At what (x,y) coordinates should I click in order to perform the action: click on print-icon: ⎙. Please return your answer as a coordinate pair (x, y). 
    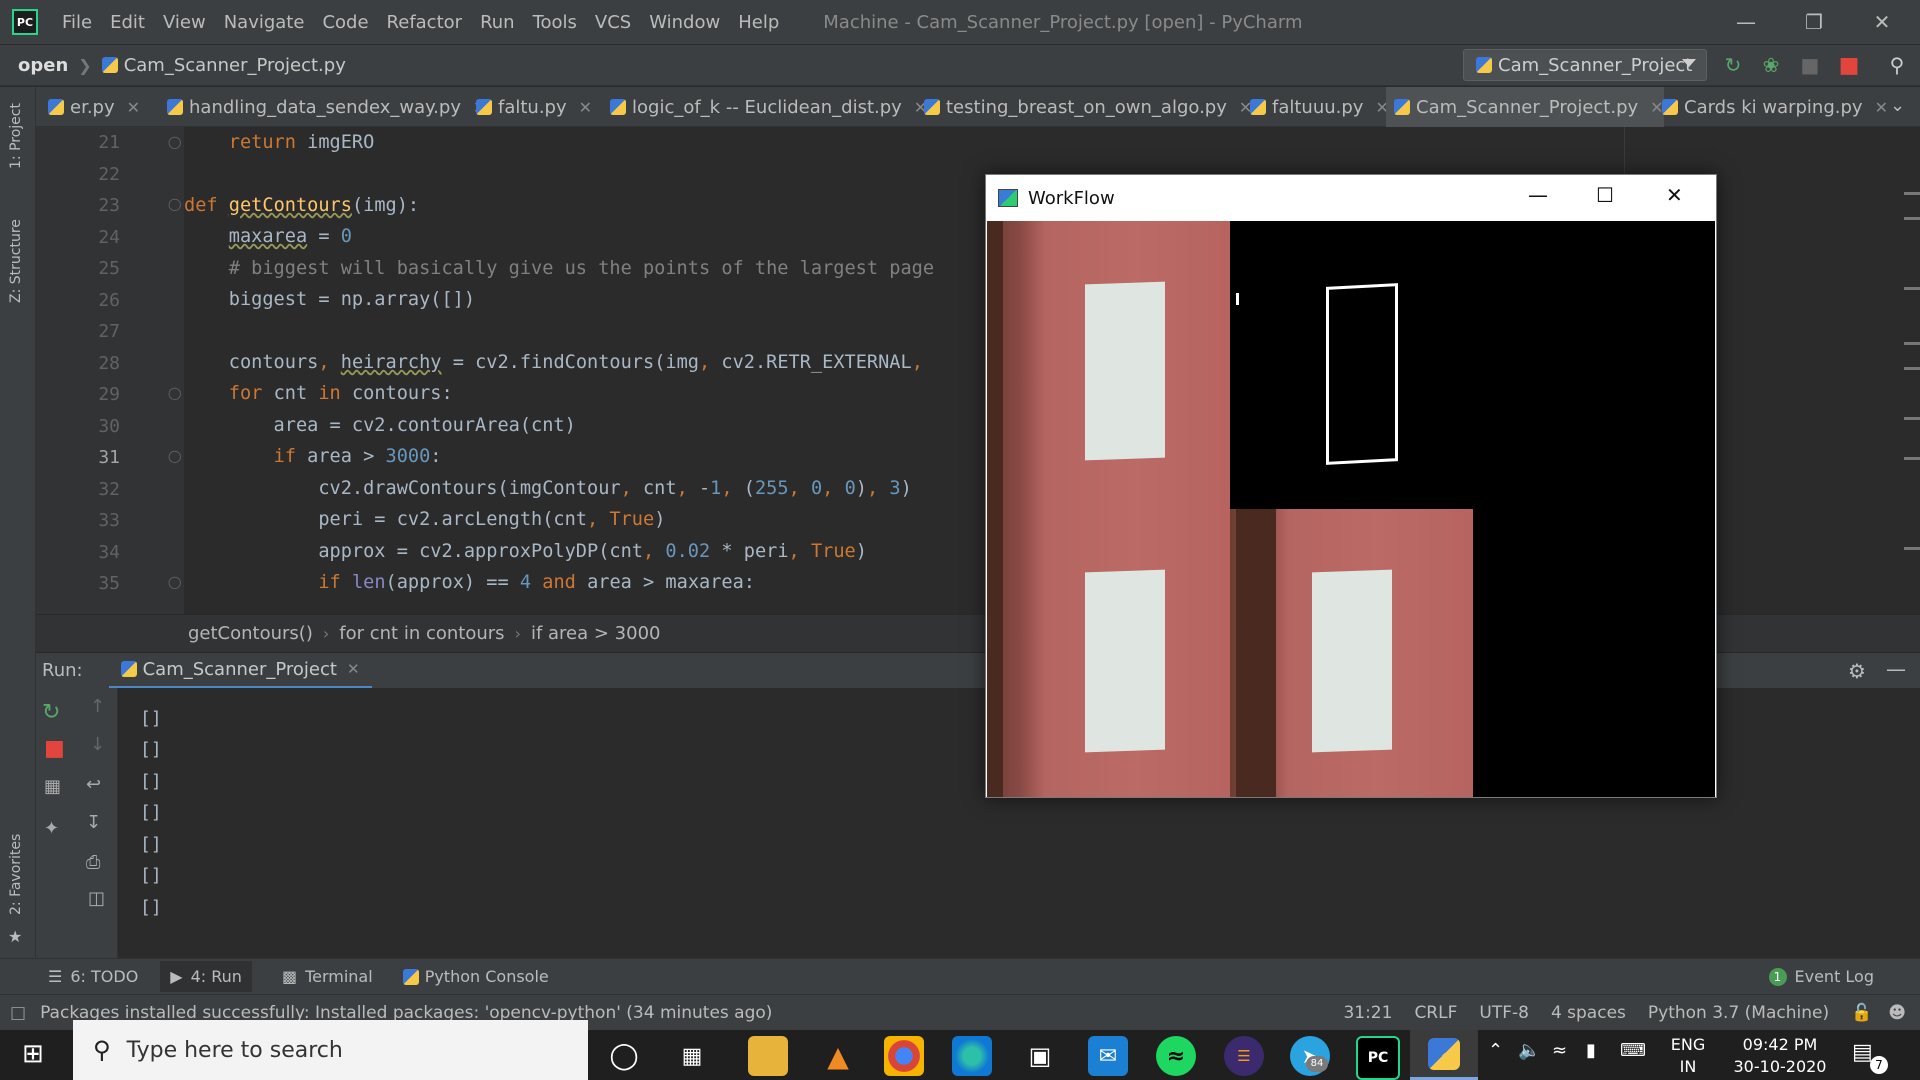
    Looking at the image, I should click on (93, 862).